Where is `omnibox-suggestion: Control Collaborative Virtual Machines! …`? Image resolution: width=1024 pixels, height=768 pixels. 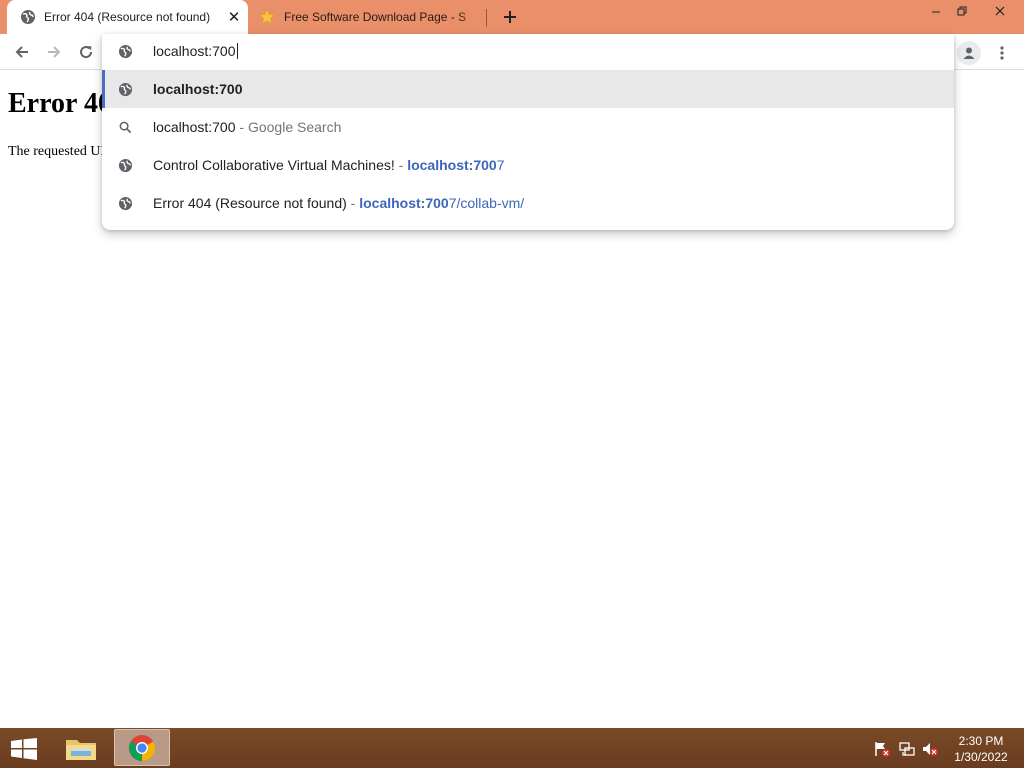 omnibox-suggestion: Control Collaborative Virtual Machines! … is located at coordinates (528, 165).